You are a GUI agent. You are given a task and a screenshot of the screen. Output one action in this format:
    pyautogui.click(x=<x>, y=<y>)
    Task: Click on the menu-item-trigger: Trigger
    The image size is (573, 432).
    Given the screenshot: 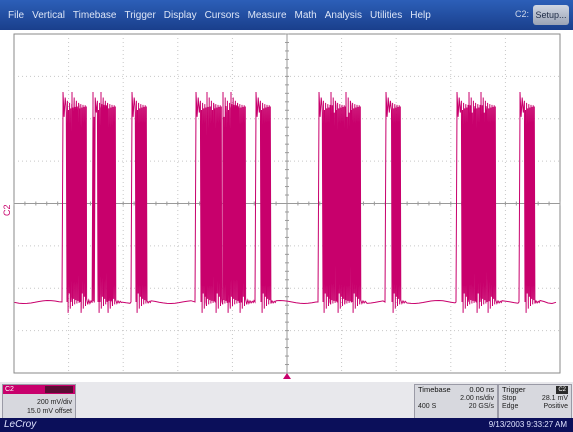 What is the action you would take?
    pyautogui.click(x=139, y=15)
    